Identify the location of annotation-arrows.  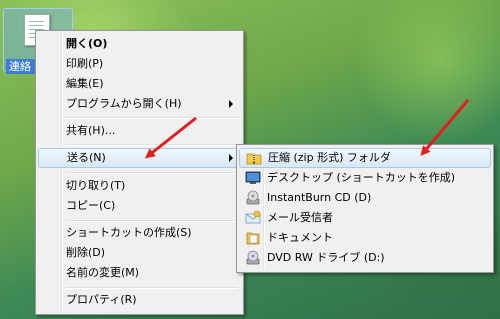
(307, 129).